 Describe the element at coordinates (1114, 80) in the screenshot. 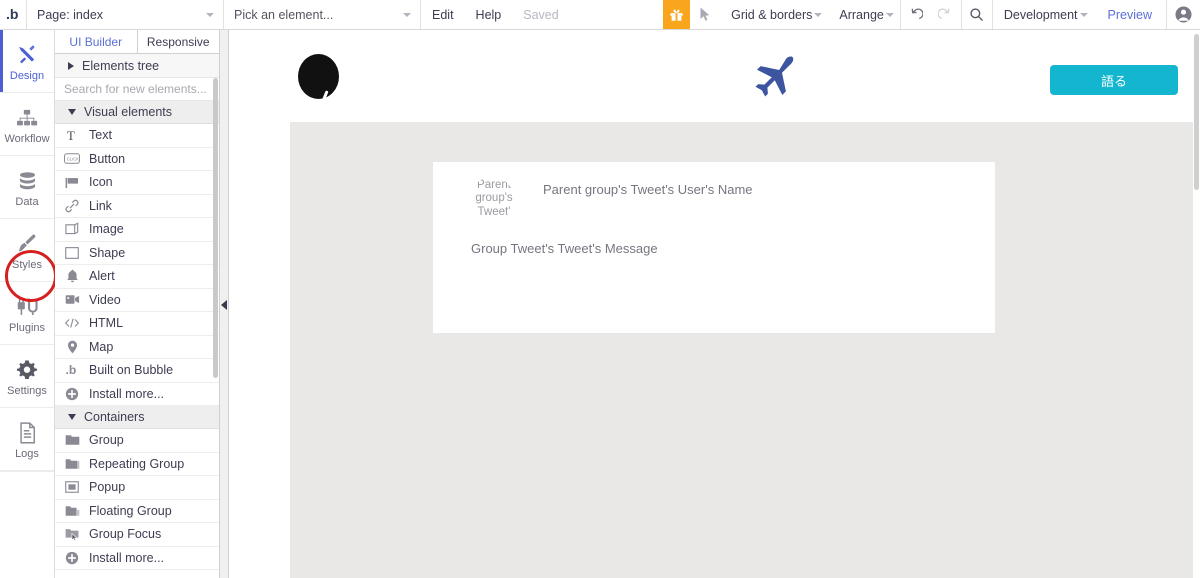

I see `talk-cta-button: 語る` at that location.